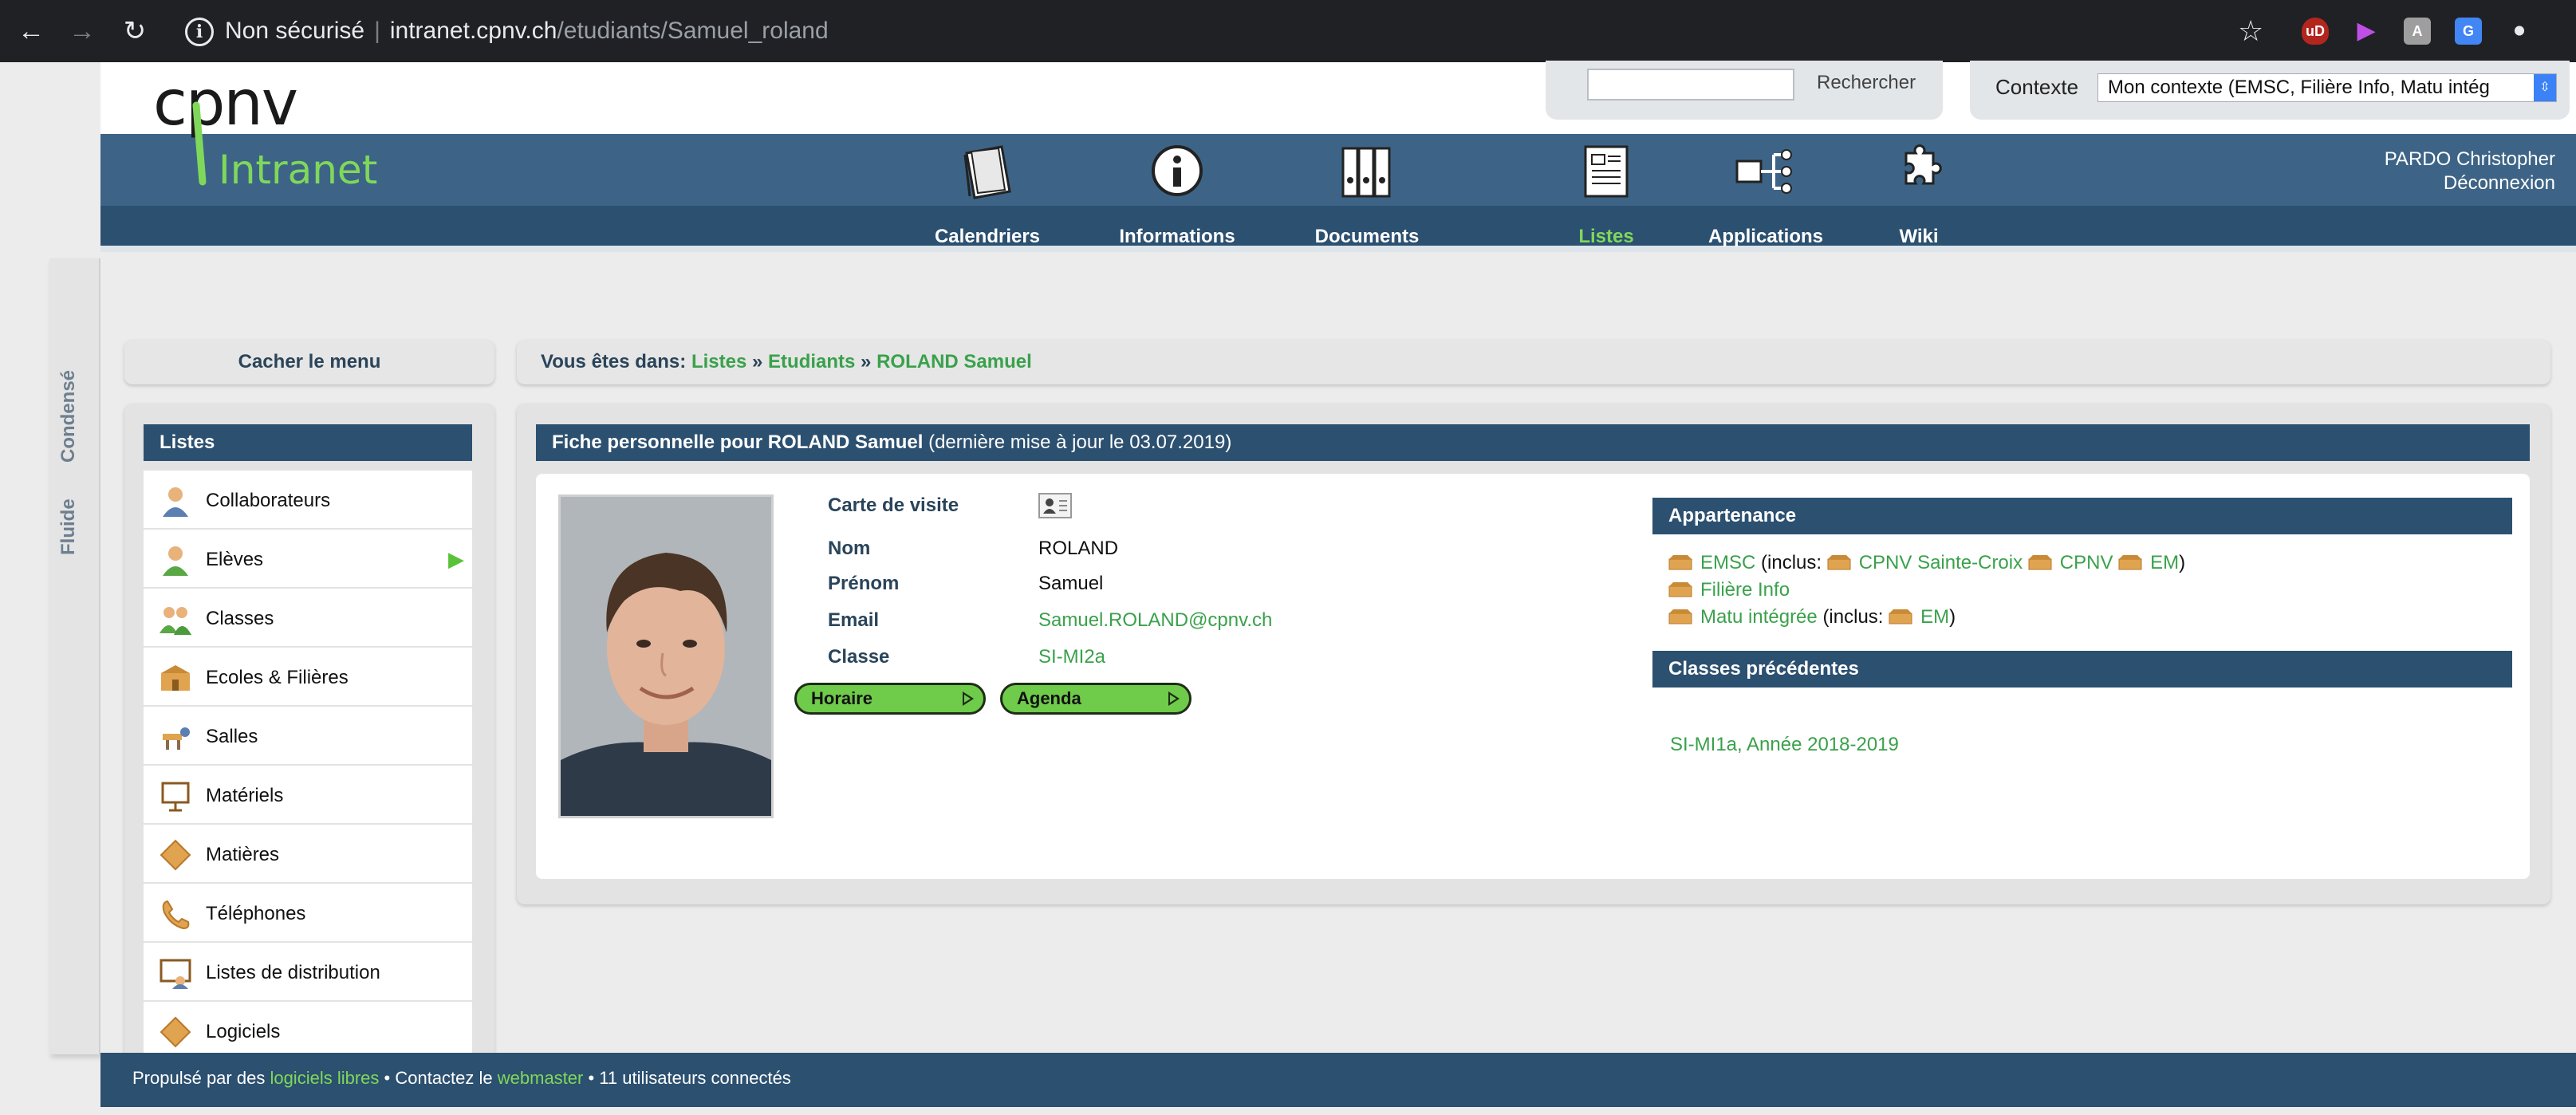 The height and width of the screenshot is (1115, 2576). Describe the element at coordinates (2366, 32) in the screenshot. I see `play-extension-icon: ▶` at that location.